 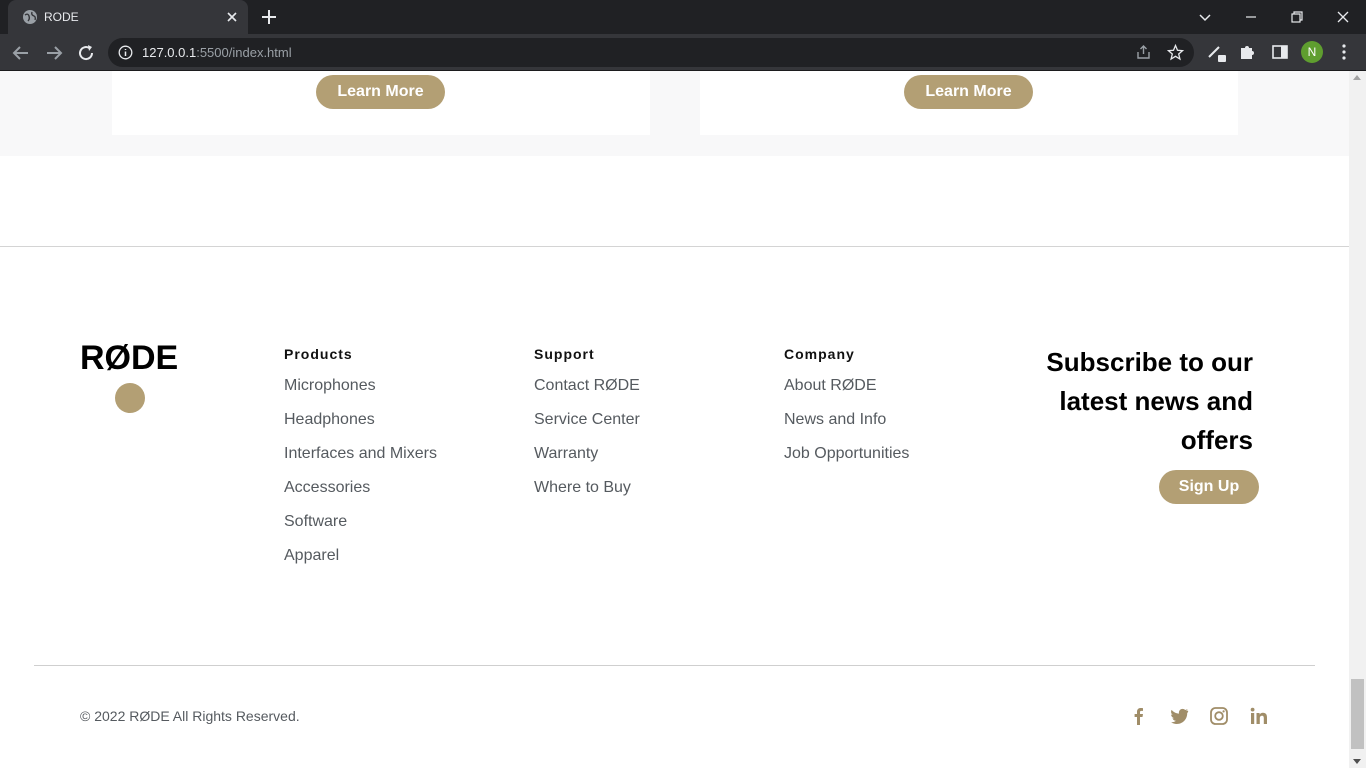 I want to click on browser-tabbar: RODE, so click(x=683, y=17).